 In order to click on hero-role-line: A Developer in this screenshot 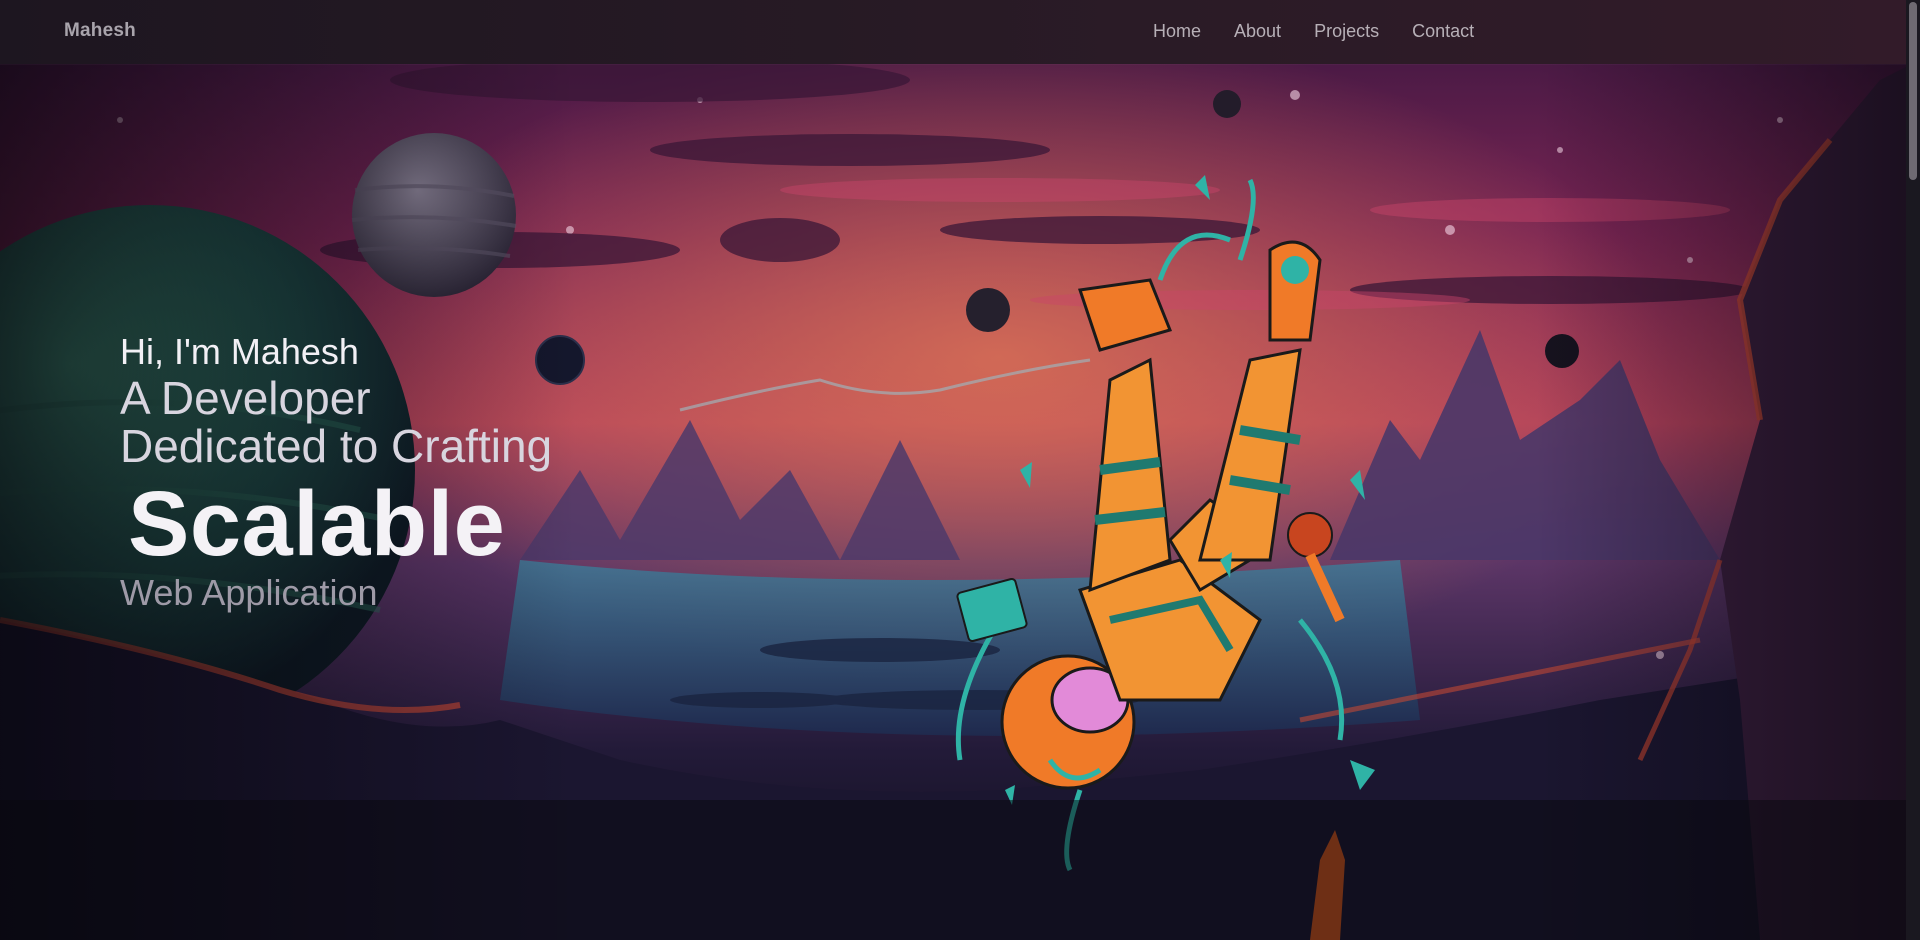, I will do `click(245, 398)`.